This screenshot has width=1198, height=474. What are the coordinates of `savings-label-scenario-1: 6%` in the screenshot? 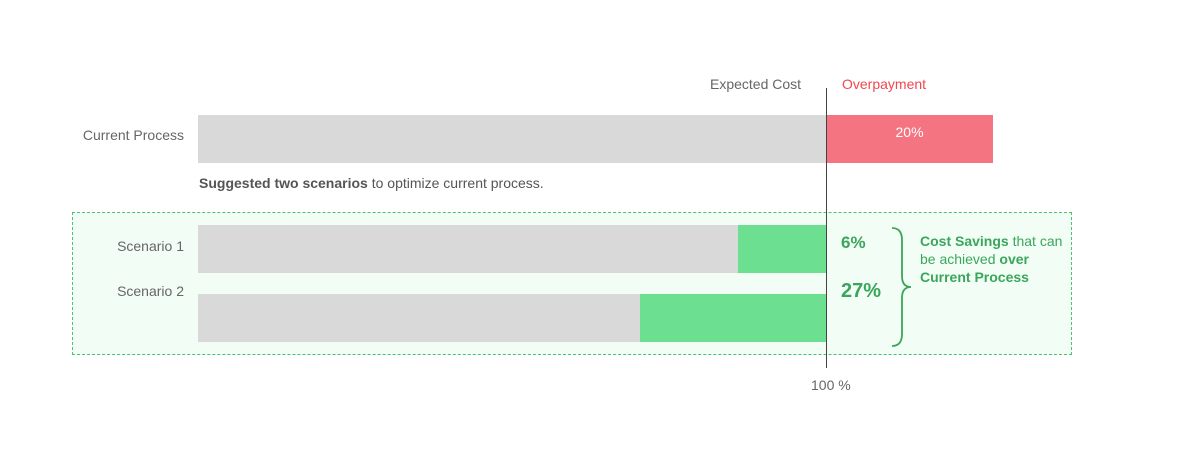 It's located at (853, 242).